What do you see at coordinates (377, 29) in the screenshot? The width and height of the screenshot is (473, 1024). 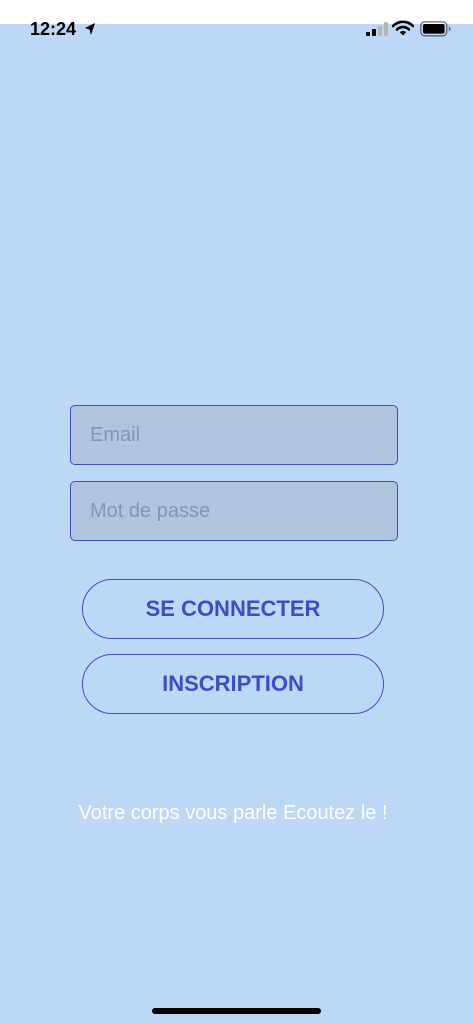 I see `cellular-signal-icon` at bounding box center [377, 29].